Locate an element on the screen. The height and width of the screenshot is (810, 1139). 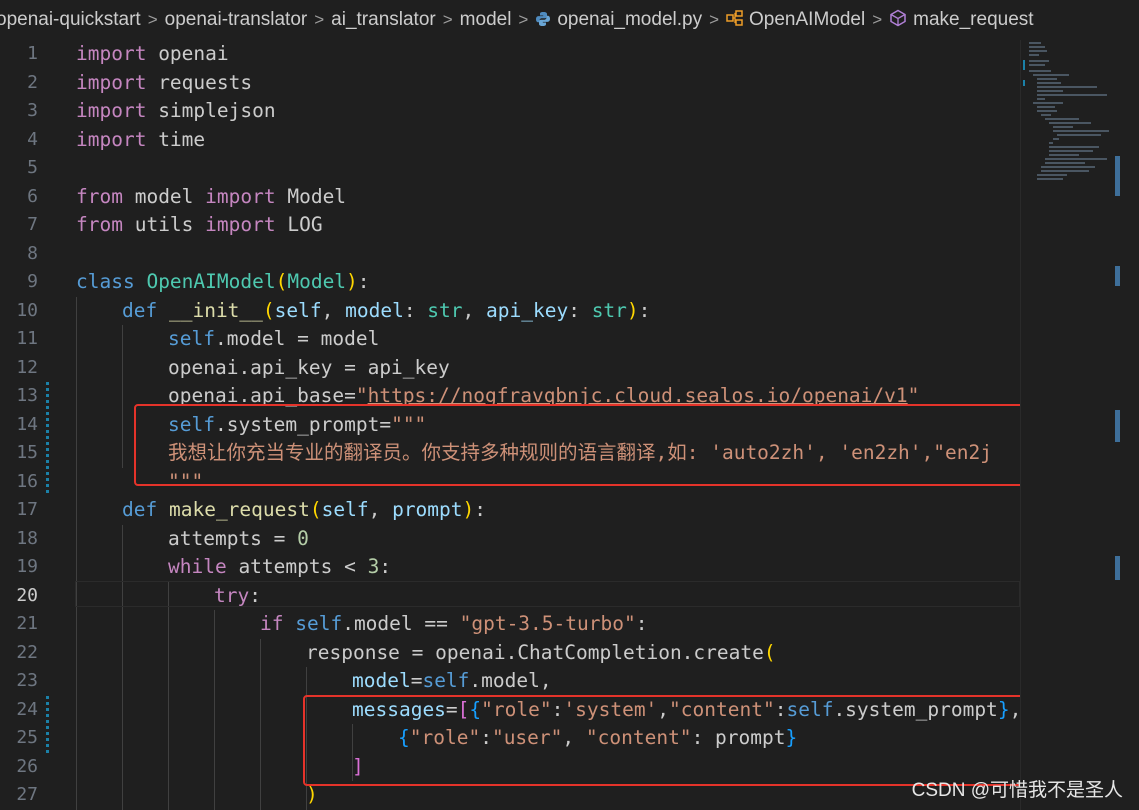
code-text: self.model = model is located at coordinates (273, 339).